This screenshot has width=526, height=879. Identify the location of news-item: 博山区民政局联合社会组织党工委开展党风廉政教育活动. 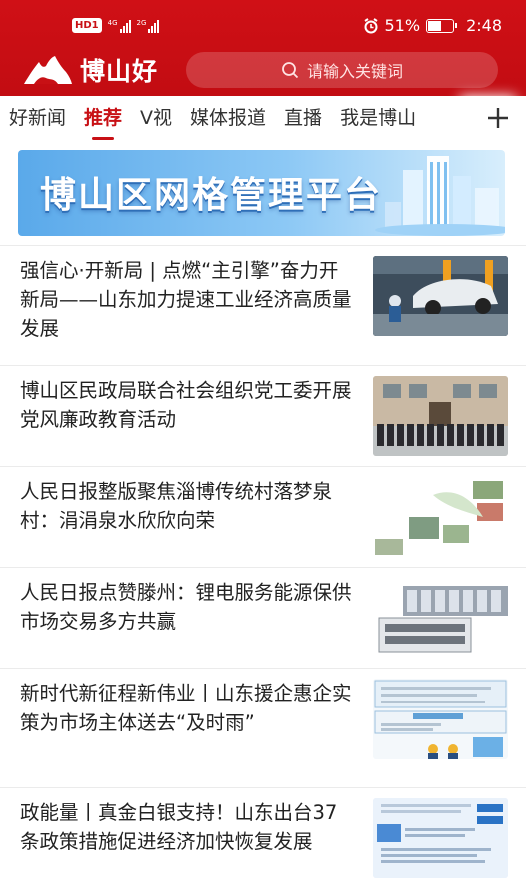
(263, 415).